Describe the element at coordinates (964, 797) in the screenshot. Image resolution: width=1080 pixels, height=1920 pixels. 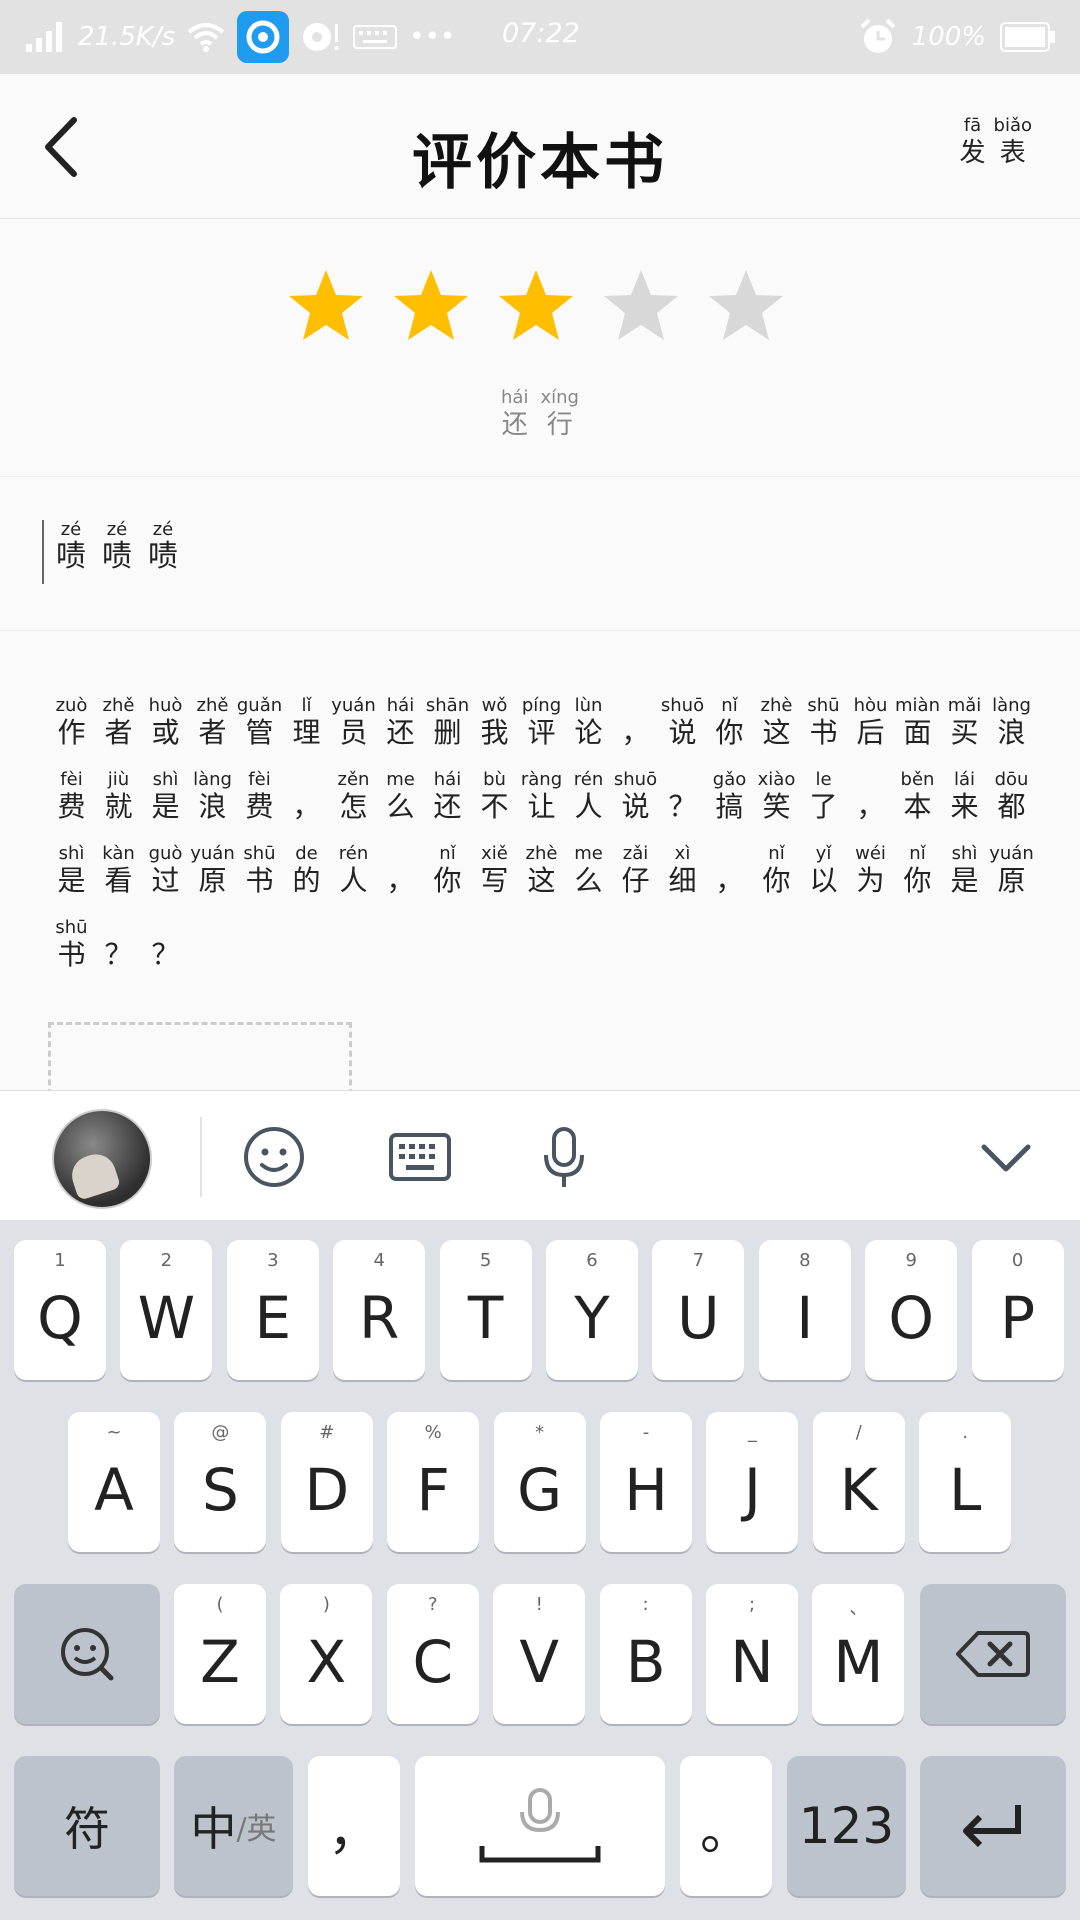
I see `body-char: lái 来` at that location.